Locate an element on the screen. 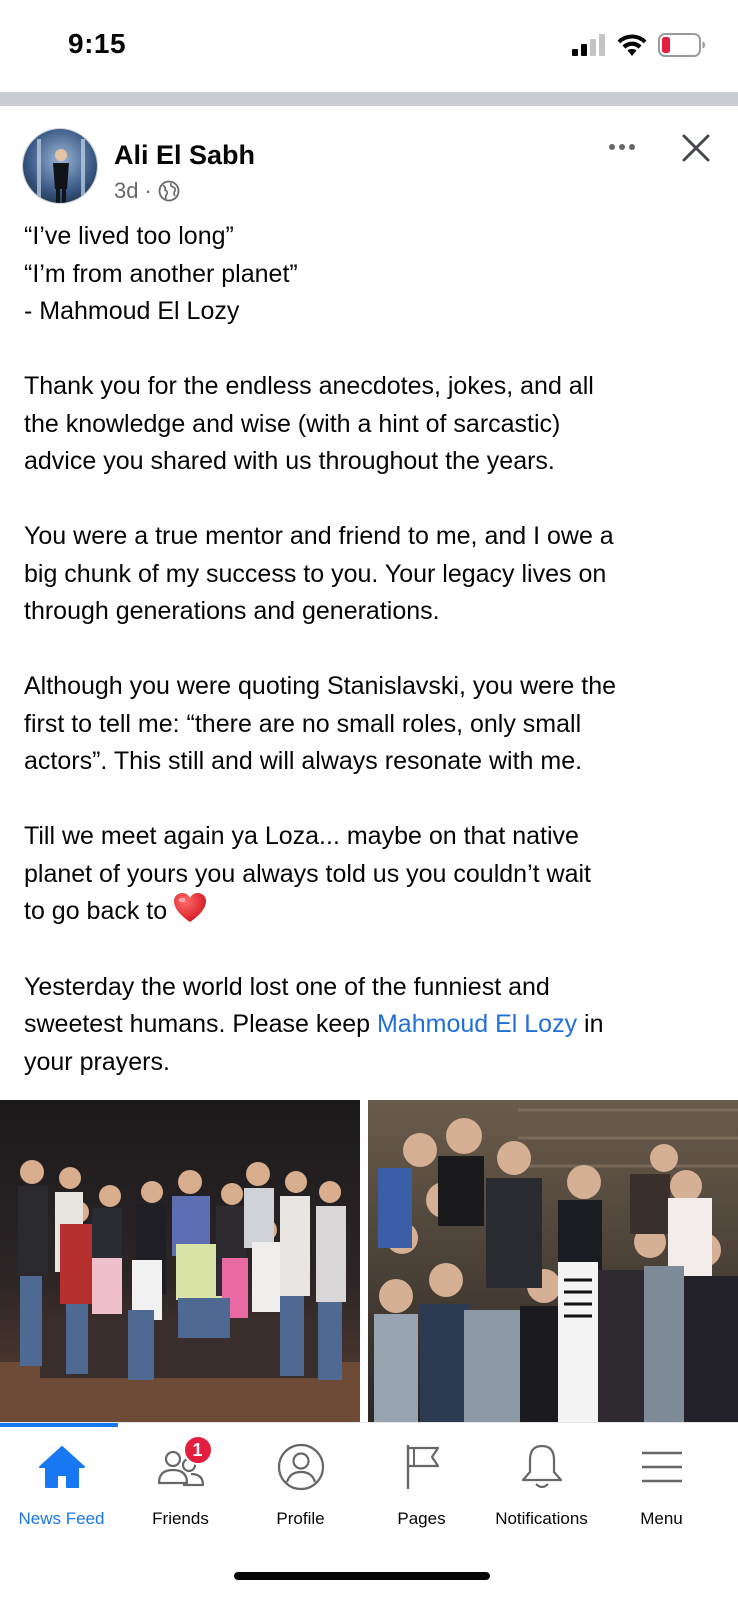 The width and height of the screenshot is (738, 1600). tab-label: Menu is located at coordinates (661, 1518).